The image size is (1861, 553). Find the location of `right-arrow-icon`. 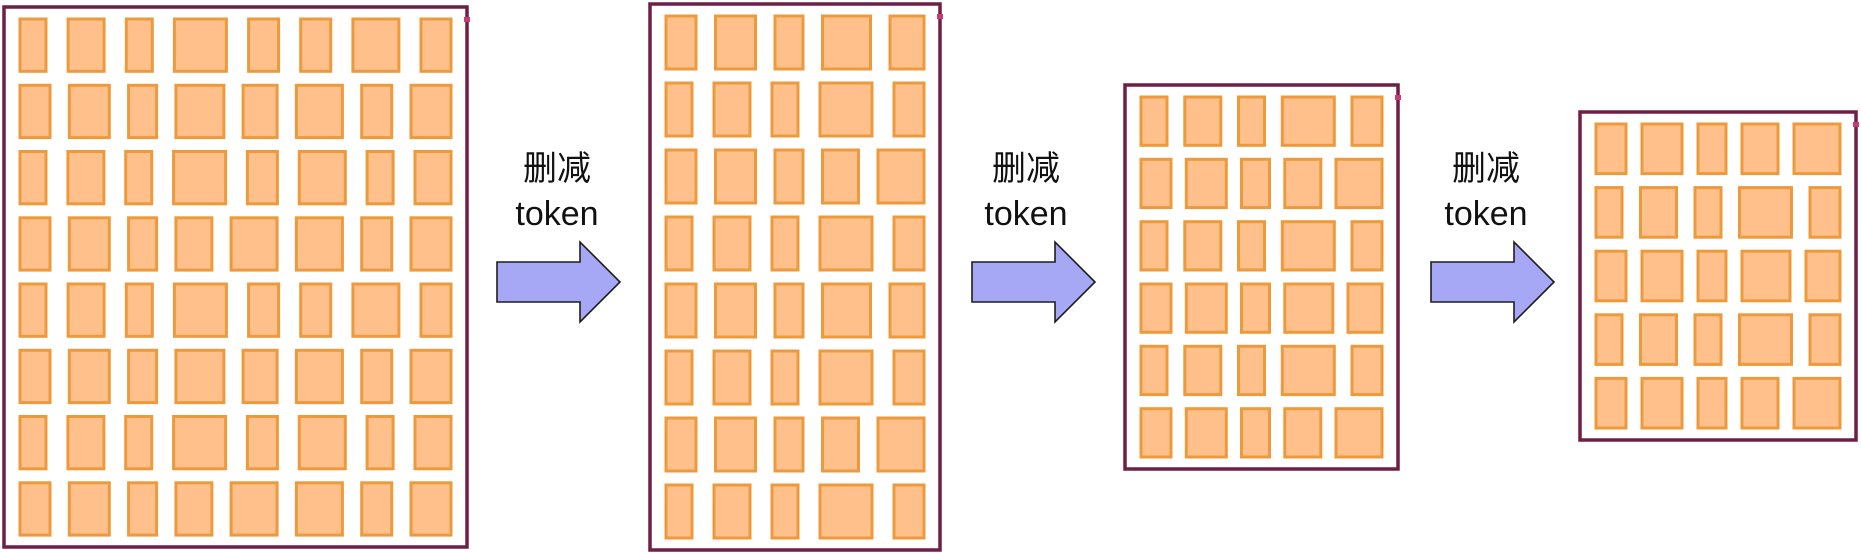

right-arrow-icon is located at coordinates (559, 282).